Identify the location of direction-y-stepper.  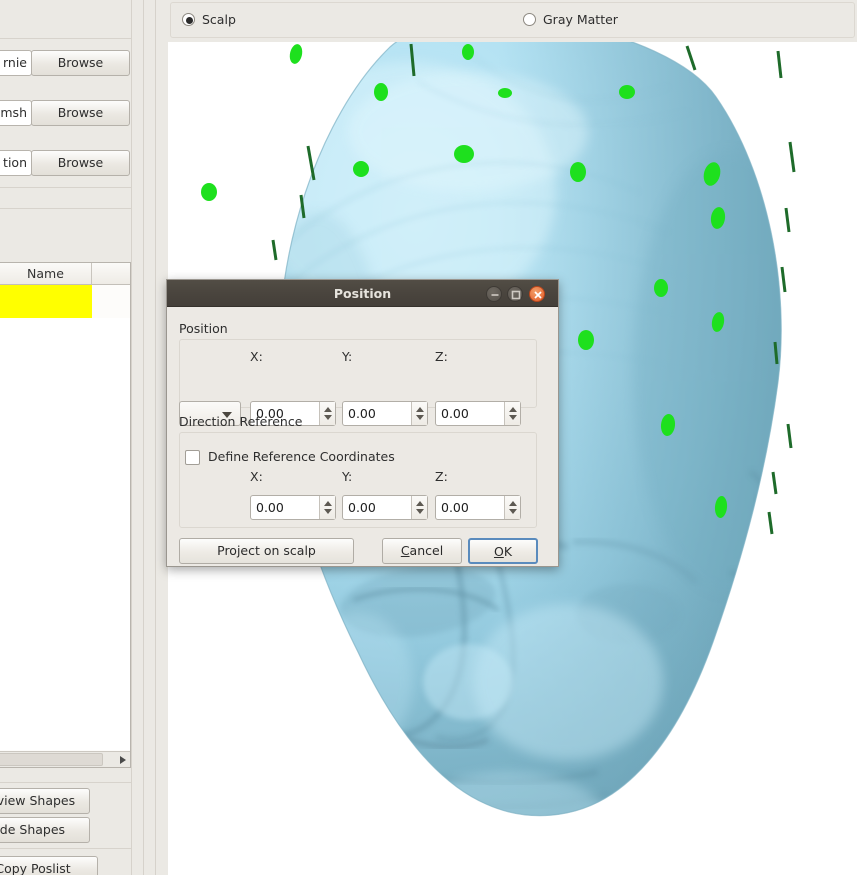
(419, 507).